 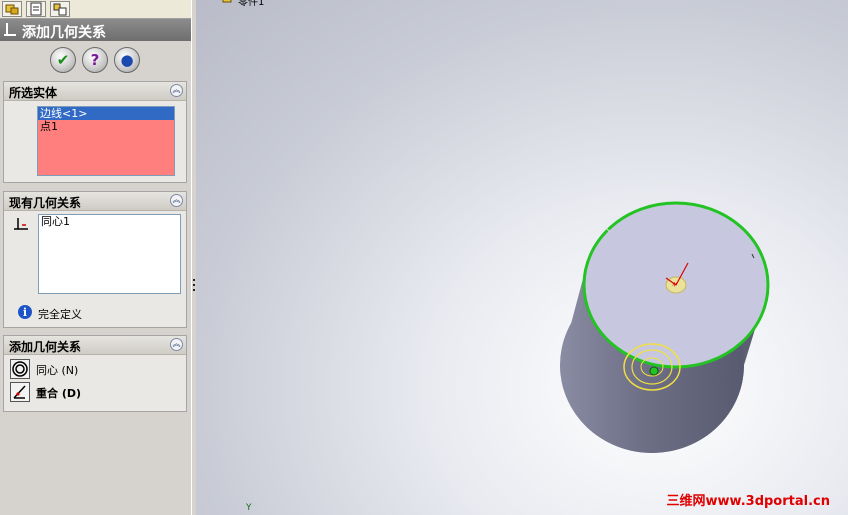 I want to click on existing-relations-group: 现有几何关系 ︽ 同心1 i 完全定义, so click(x=95, y=259).